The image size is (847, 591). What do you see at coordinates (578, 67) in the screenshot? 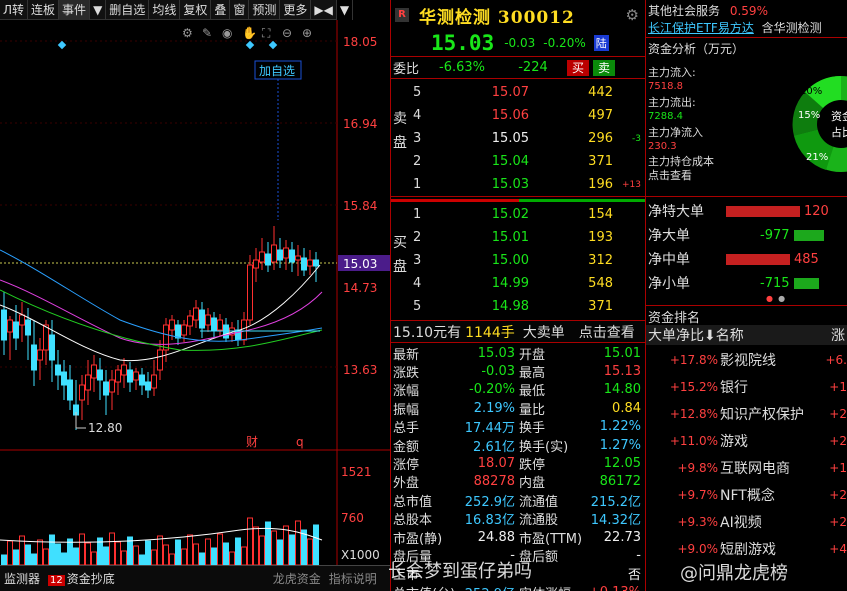
I see `buy-button: 买` at bounding box center [578, 67].